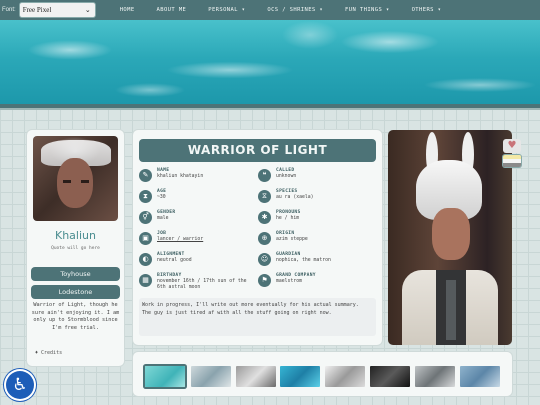  Describe the element at coordinates (198, 178) in the screenshot. I see `field-name: ✎ NAME khaliun khatayin` at that location.